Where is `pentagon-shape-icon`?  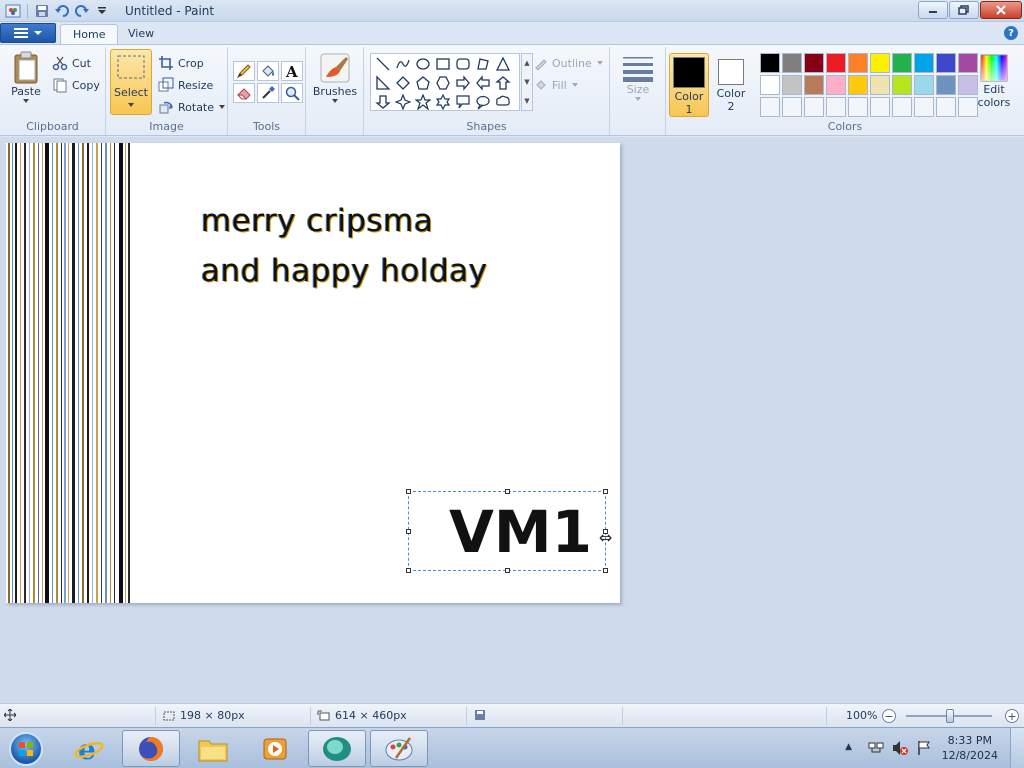
pentagon-shape-icon is located at coordinates (423, 82).